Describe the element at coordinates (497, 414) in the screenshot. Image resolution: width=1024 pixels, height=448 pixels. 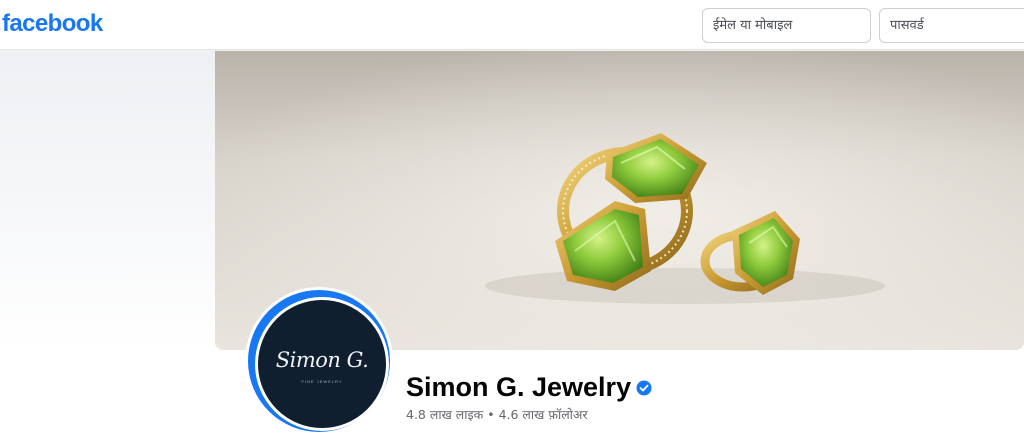
I see `page-stats: 4.8 लाख लाइक • 4.6 लाख फ़ॉलोअर` at that location.